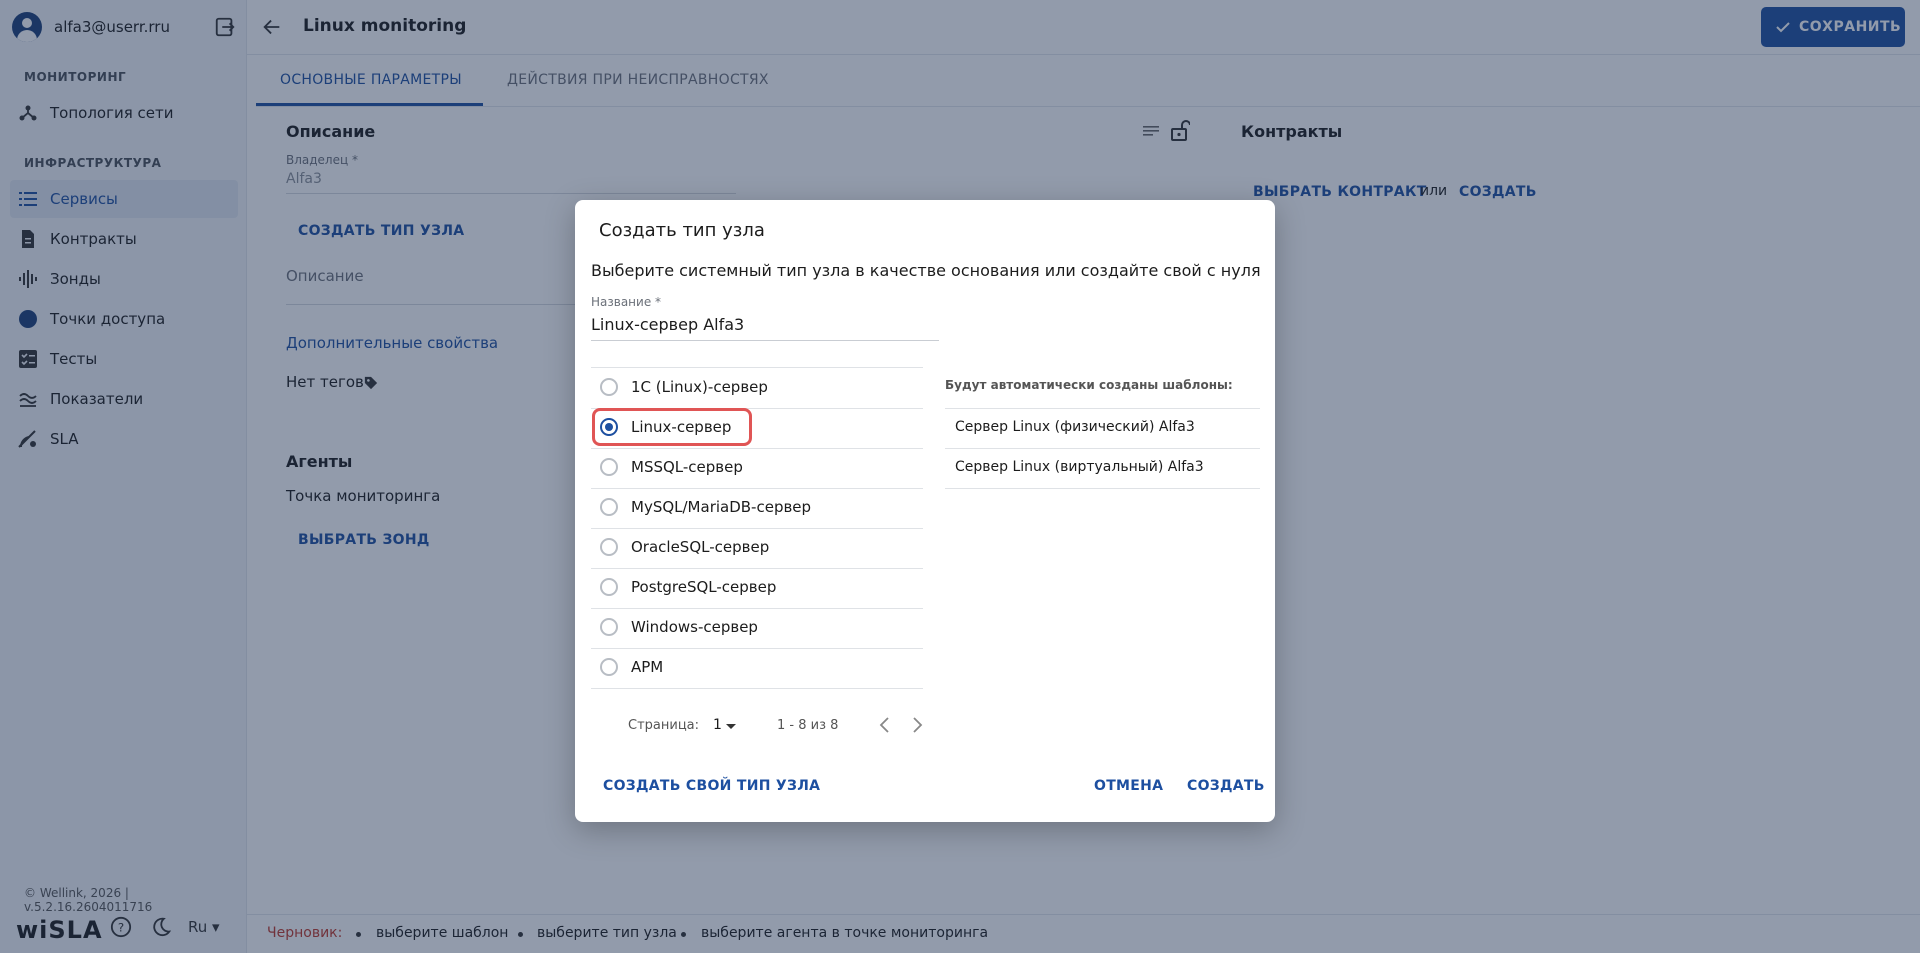 This screenshot has height=954, width=1920. I want to click on page-range: 1 - 8 из 8, so click(808, 725).